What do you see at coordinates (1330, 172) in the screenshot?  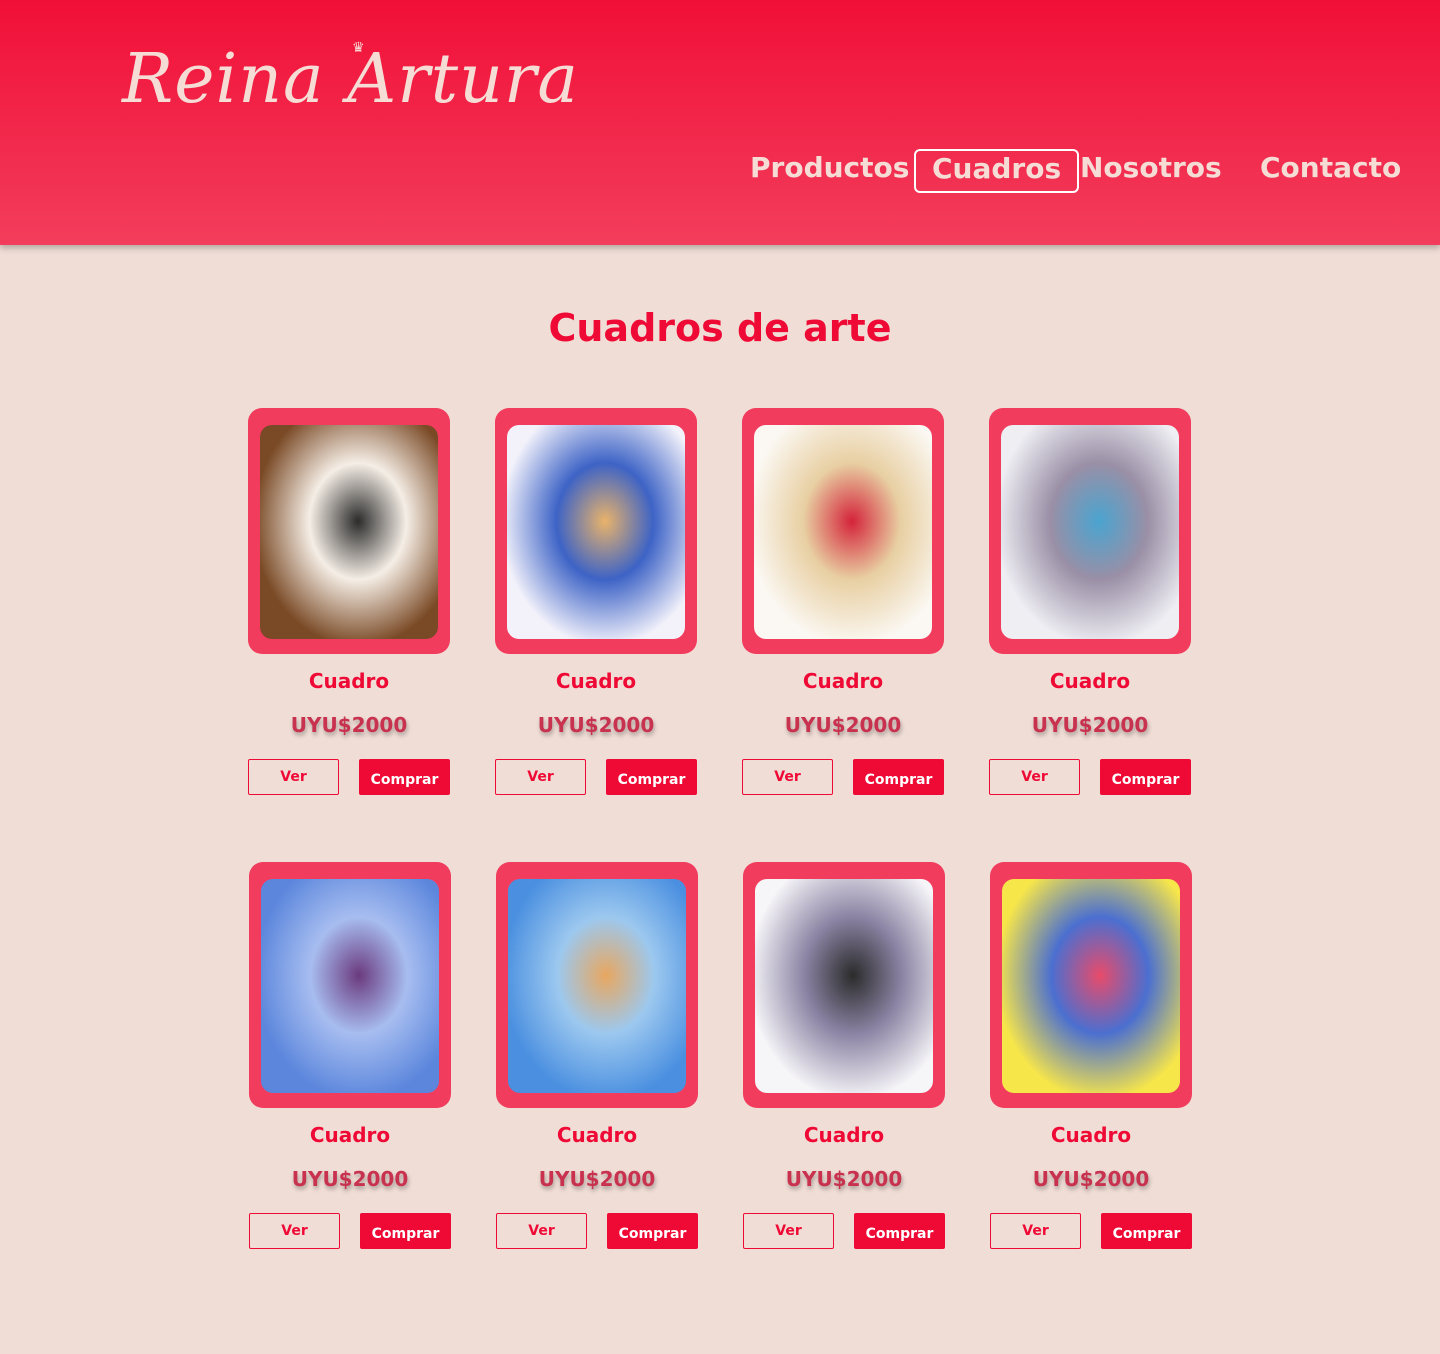 I see `nav-contacto: Contacto` at bounding box center [1330, 172].